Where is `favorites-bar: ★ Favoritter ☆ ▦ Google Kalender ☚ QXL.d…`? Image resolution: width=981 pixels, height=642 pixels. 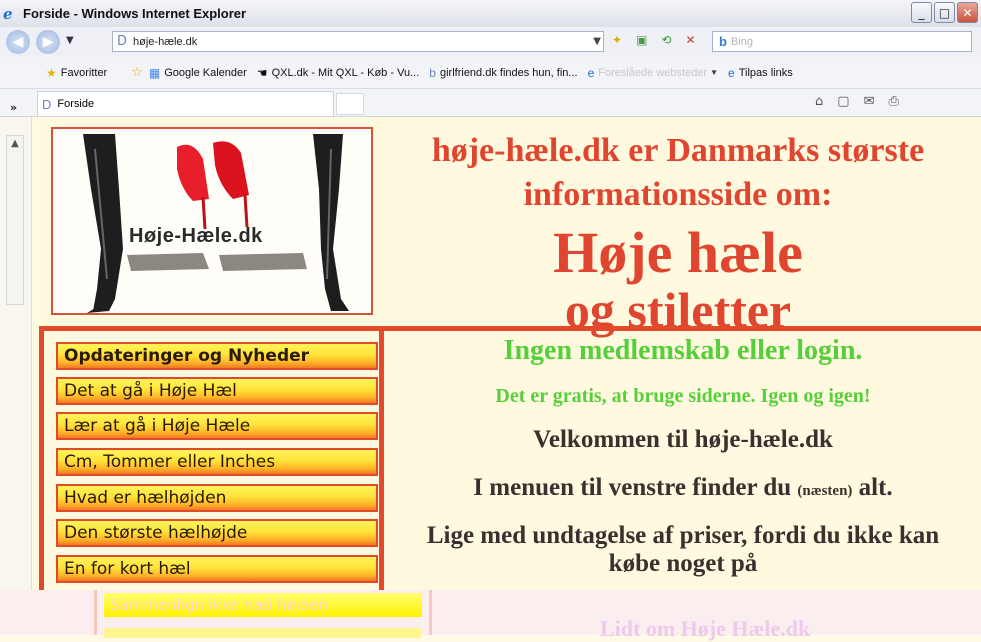
favorites-bar: ★ Favoritter ☆ ▦ Google Kalender ☚ QXL.d… is located at coordinates (490, 73).